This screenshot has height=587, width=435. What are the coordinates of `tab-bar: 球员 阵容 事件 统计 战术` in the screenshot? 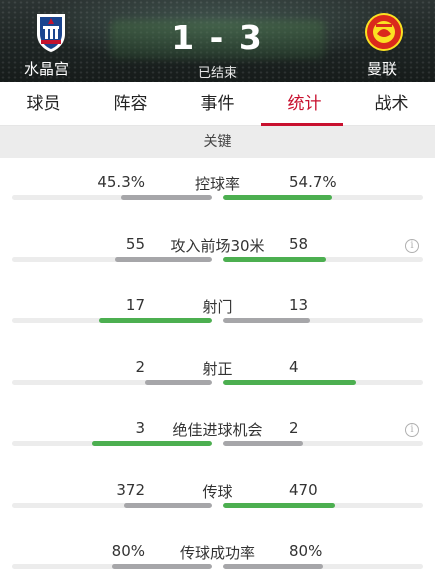 It's located at (217, 104).